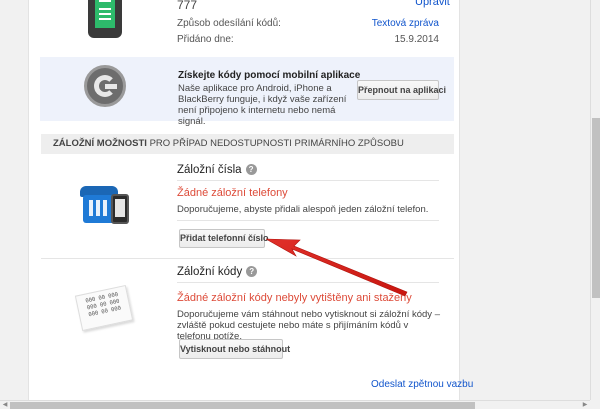  Describe the element at coordinates (269, 75) in the screenshot. I see `app-panel-title: Získejte kódy pomocí mobilní aplikace` at that location.